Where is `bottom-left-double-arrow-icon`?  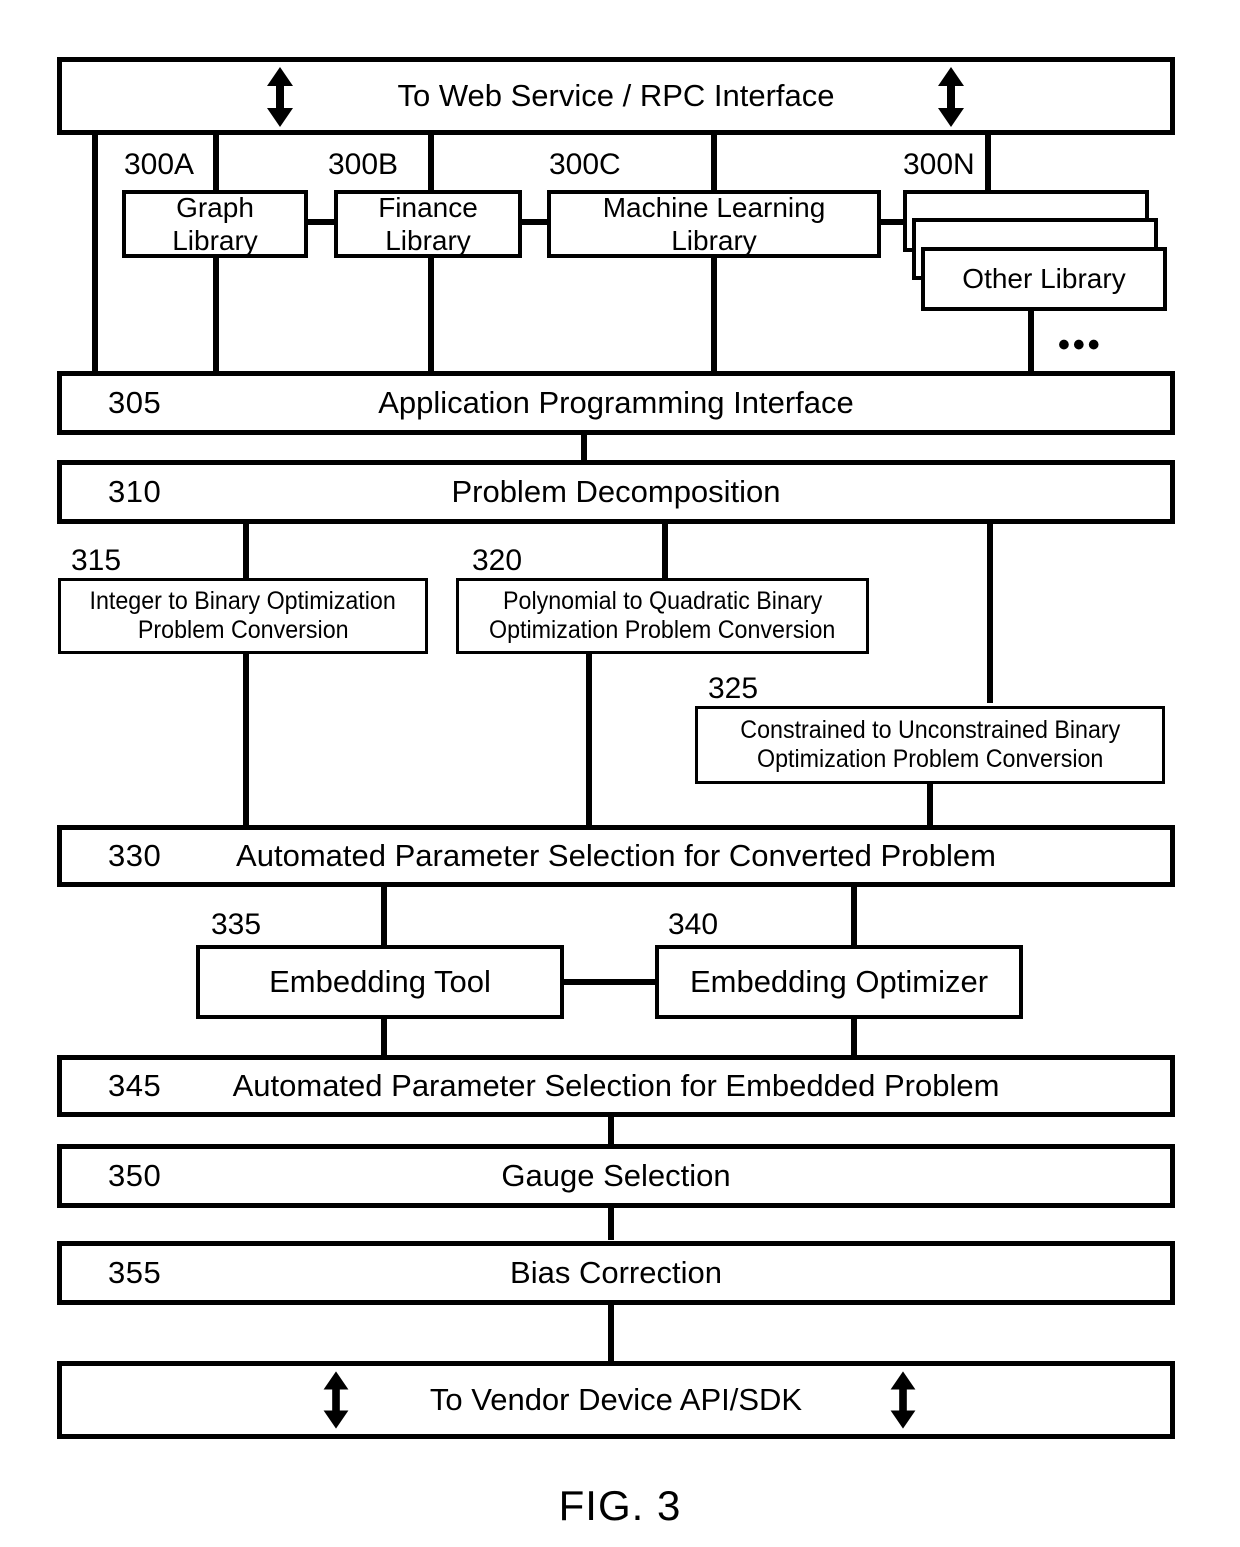
bottom-left-double-arrow-icon is located at coordinates (336, 1400).